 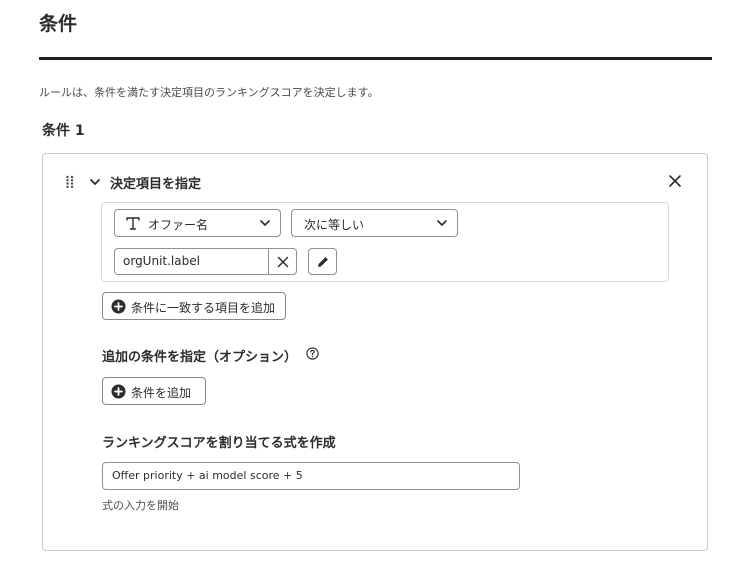 I want to click on add-matching-item-button: 条件に一致する項目を追加, so click(x=194, y=306).